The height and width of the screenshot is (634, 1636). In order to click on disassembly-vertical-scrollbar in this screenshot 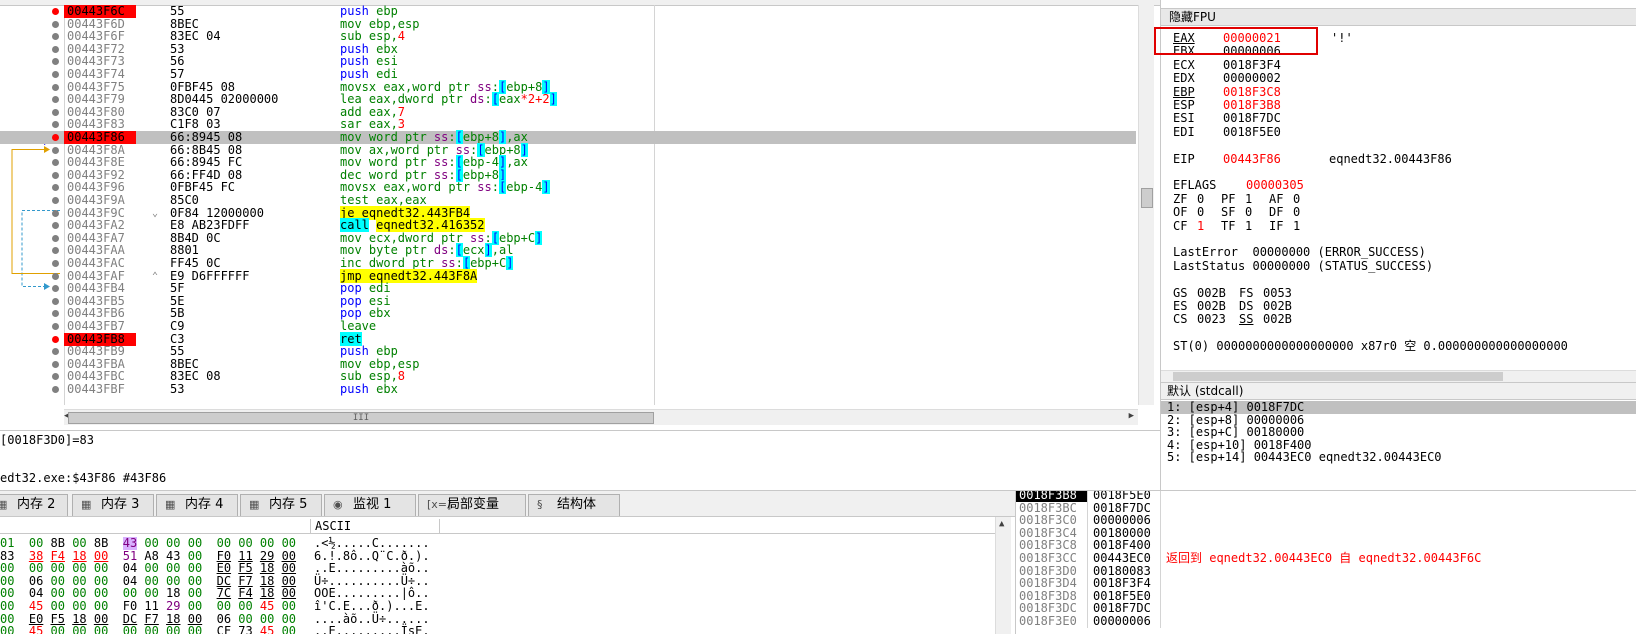, I will do `click(1146, 205)`.